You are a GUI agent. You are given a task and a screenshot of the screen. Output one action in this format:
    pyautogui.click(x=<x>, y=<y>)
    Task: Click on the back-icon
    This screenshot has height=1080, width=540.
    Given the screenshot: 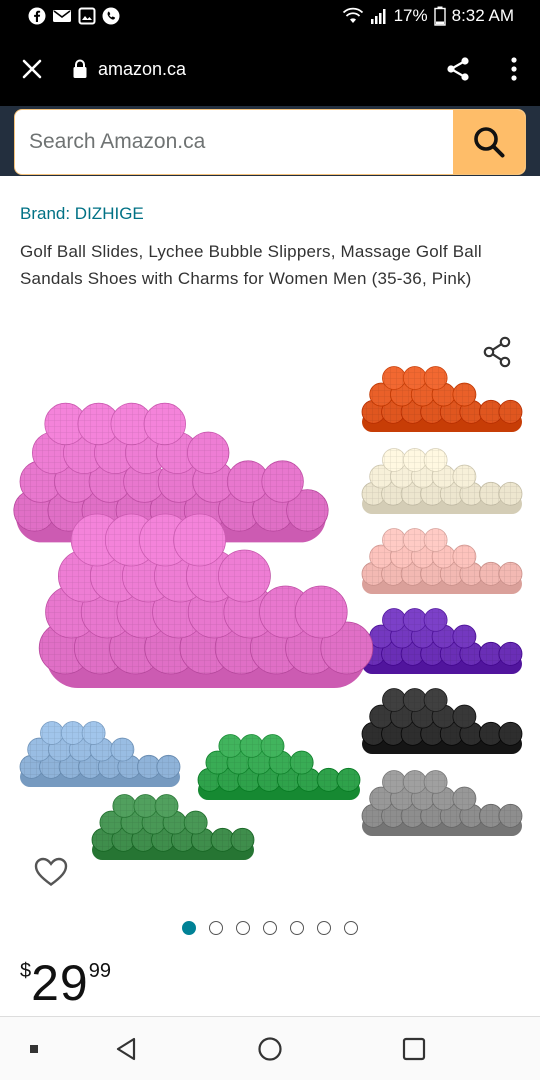 What is the action you would take?
    pyautogui.click(x=126, y=1049)
    